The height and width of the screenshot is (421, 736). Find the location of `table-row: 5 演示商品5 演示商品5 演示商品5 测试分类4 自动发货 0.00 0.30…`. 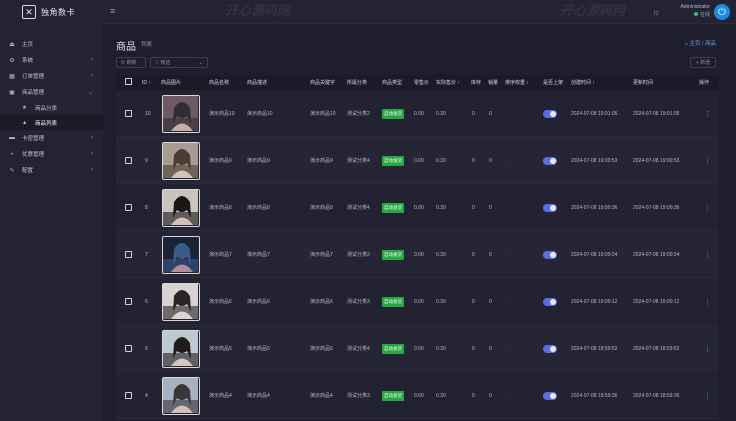

table-row: 5 演示商品5 演示商品5 演示商品5 测试分类4 自动发货 0.00 0.30… is located at coordinates (417, 348).